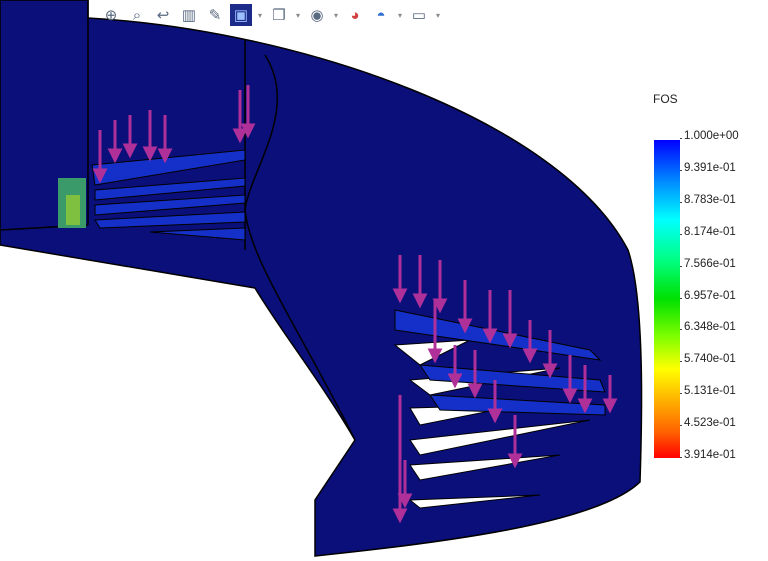  I want to click on view-orientation-icon: ▣, so click(241, 15).